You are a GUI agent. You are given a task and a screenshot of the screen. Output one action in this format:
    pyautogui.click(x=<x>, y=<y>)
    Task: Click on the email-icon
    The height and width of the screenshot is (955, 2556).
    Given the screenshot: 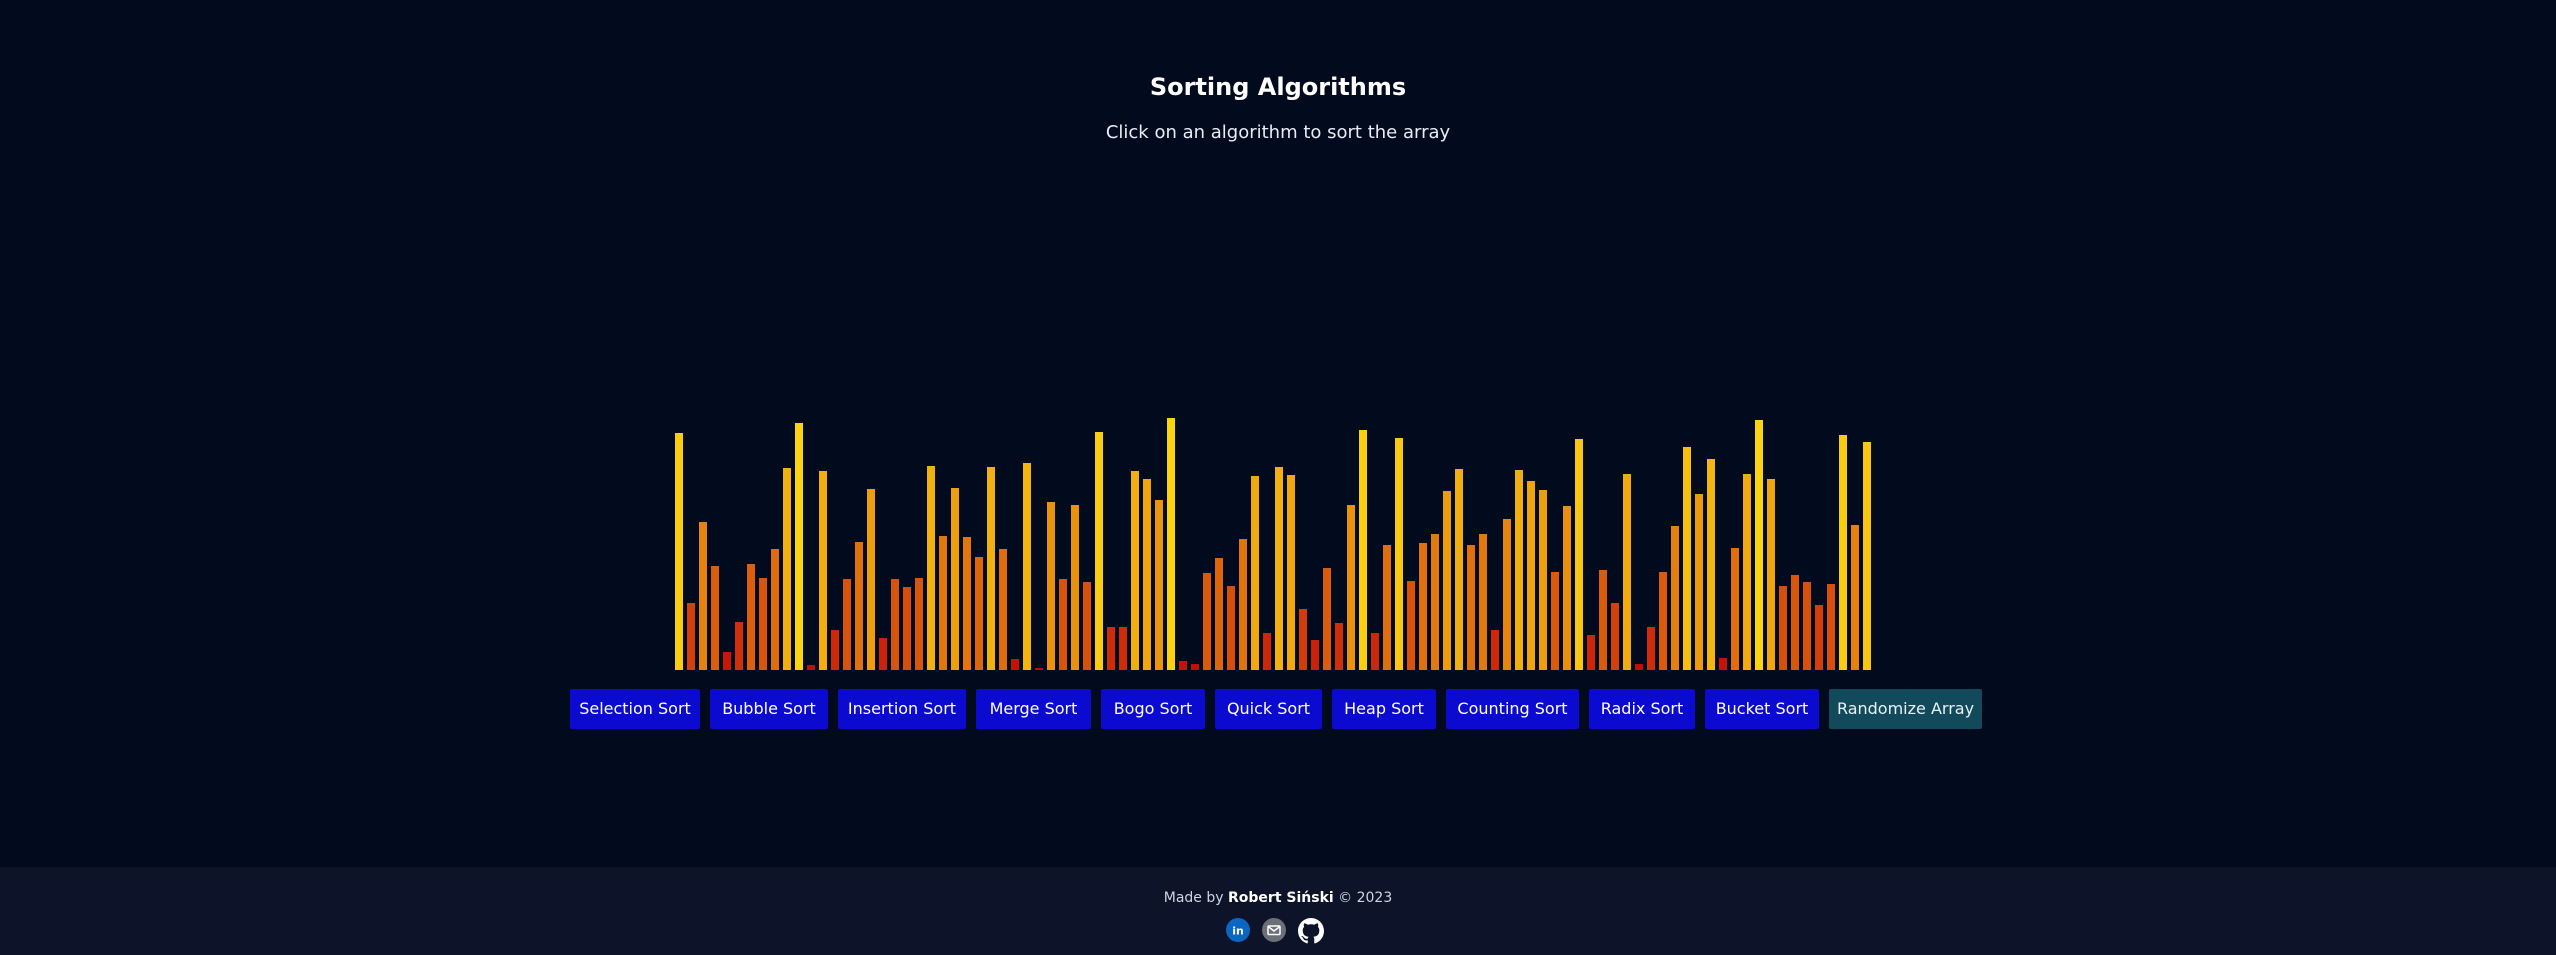 What is the action you would take?
    pyautogui.click(x=1274, y=930)
    